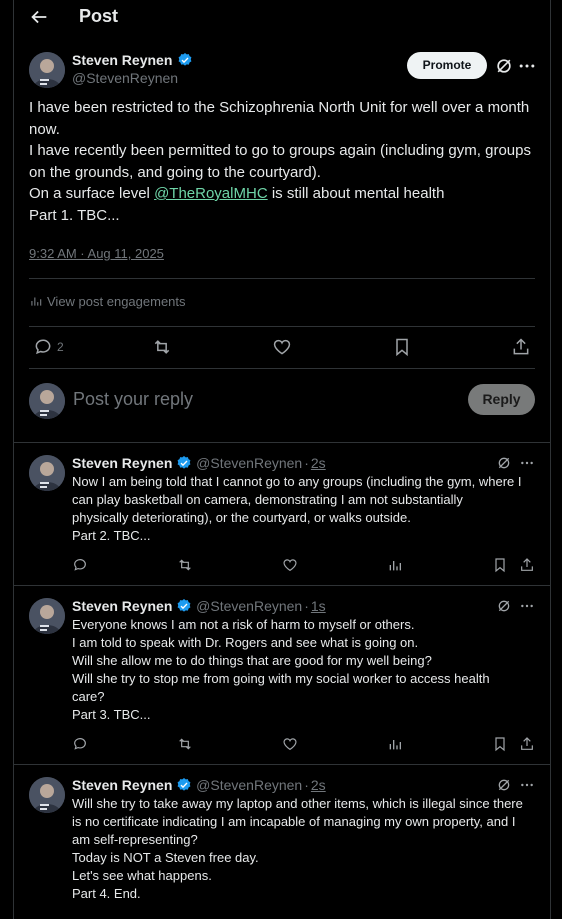  I want to click on view-engagements-label: View post engagements, so click(116, 301).